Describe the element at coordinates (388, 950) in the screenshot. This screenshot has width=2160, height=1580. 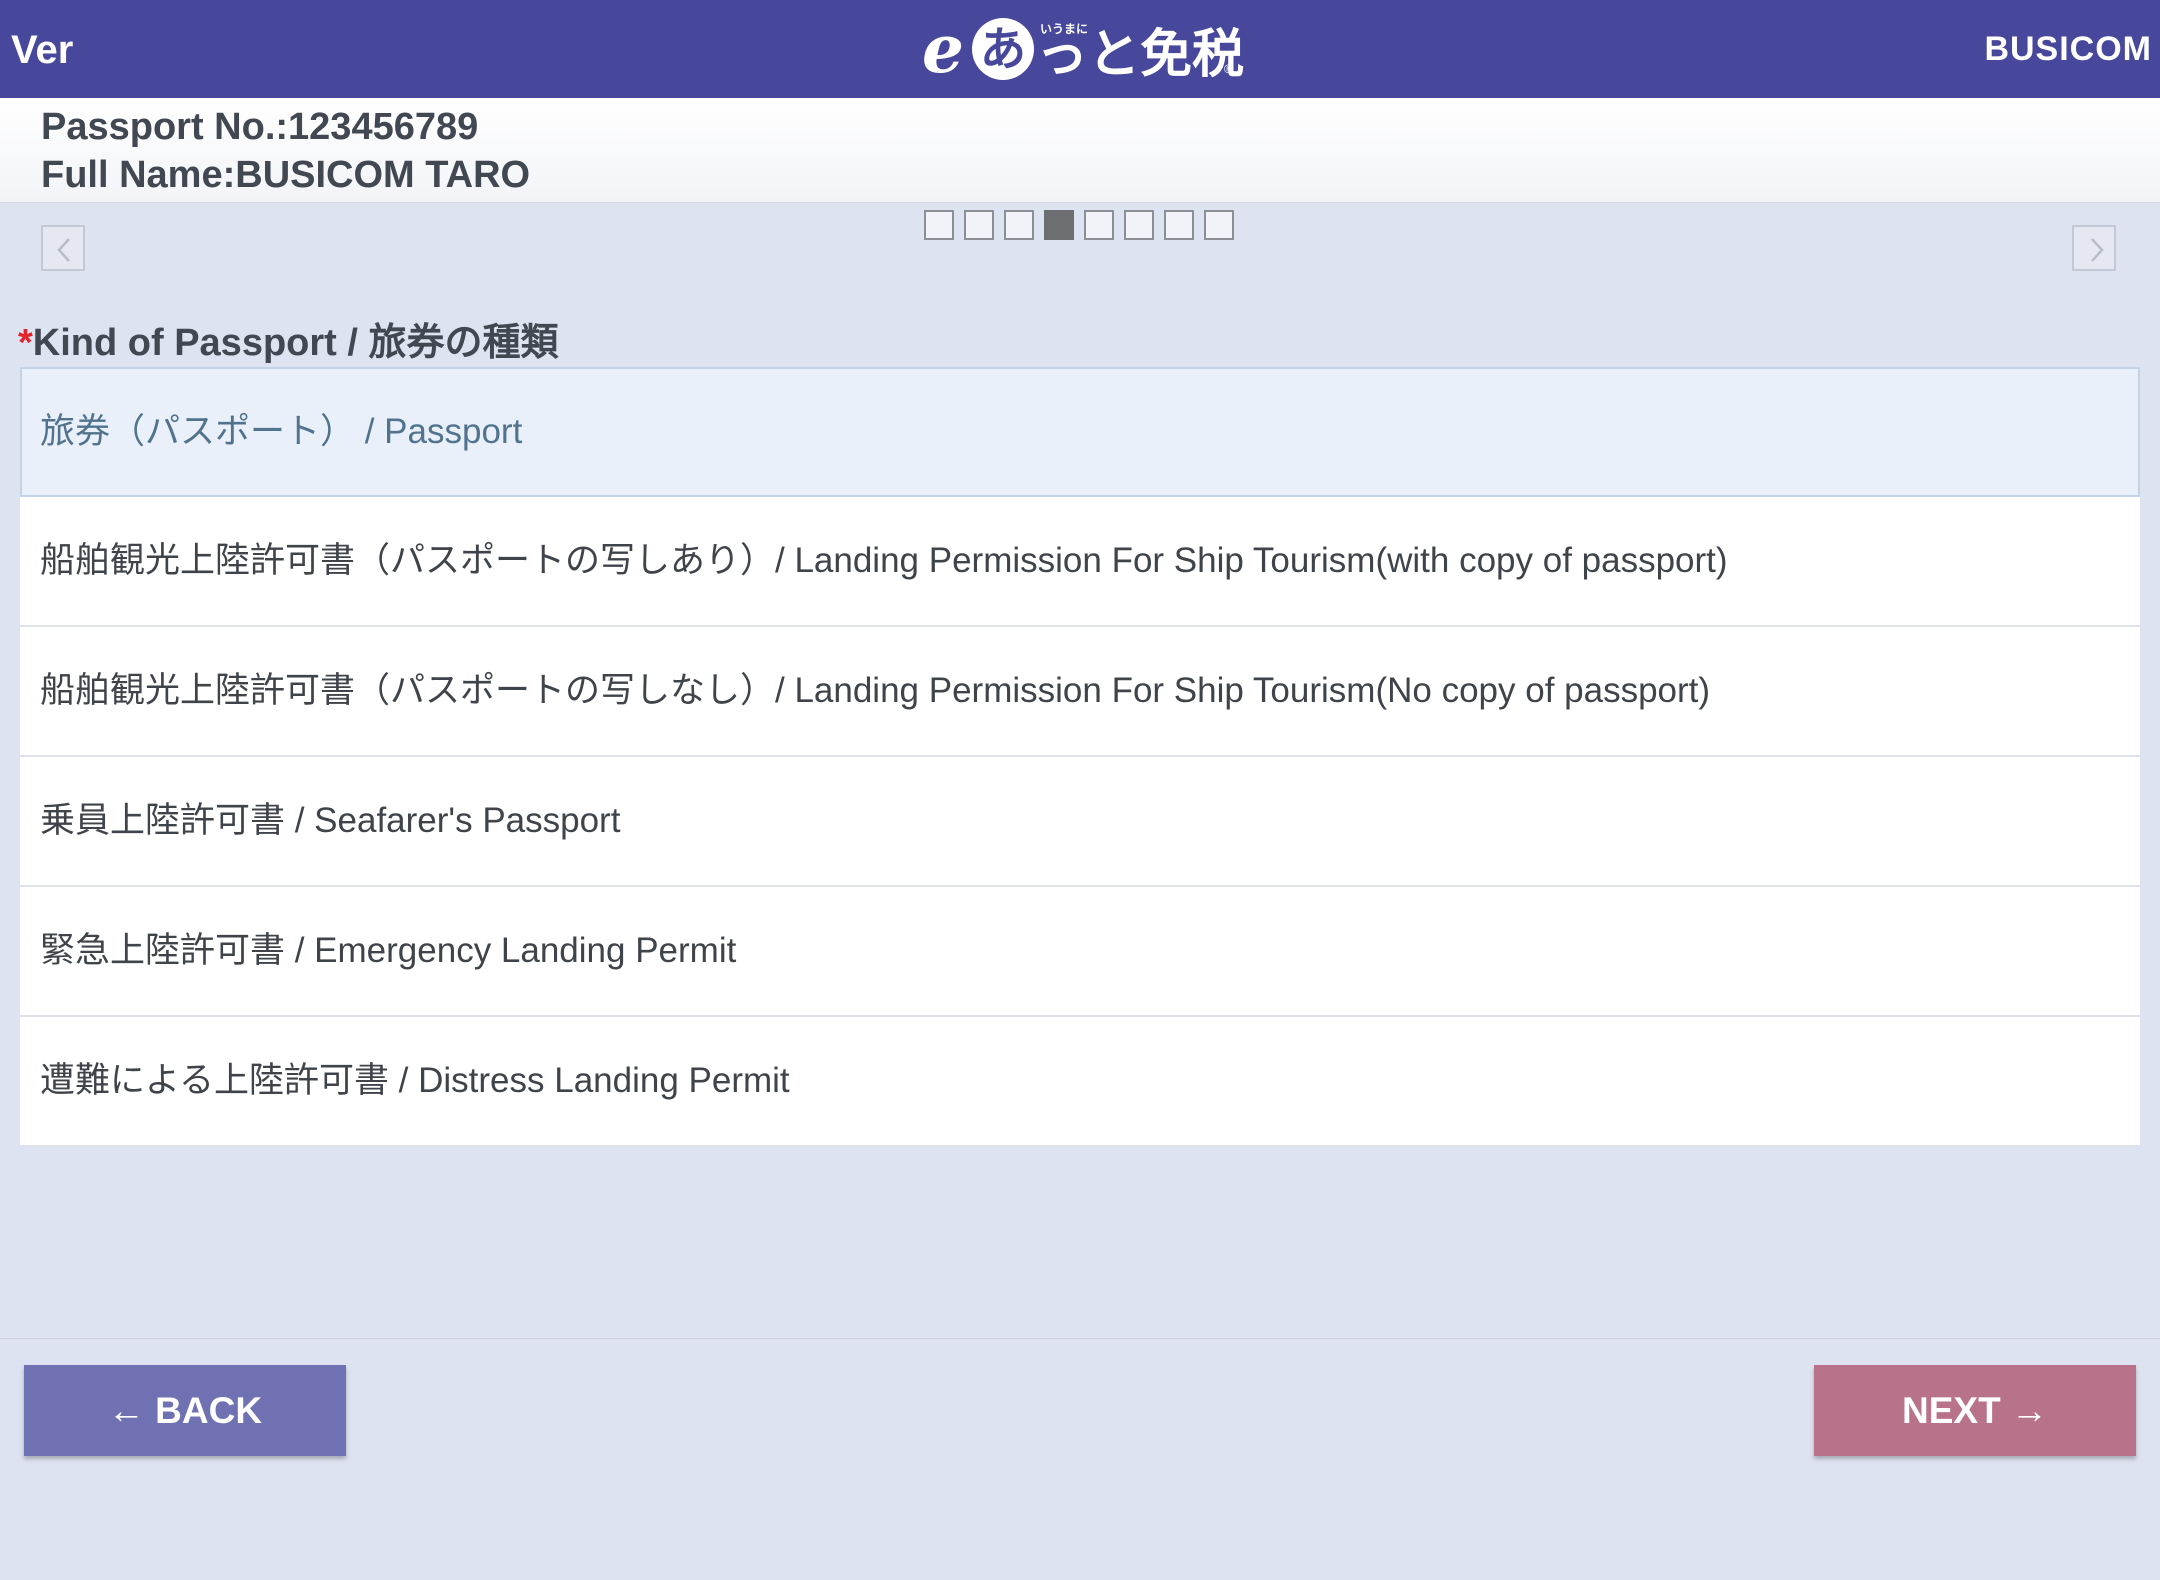
I see `option-label: 緊急上陸許可書 / Emergency Landing Permit` at that location.